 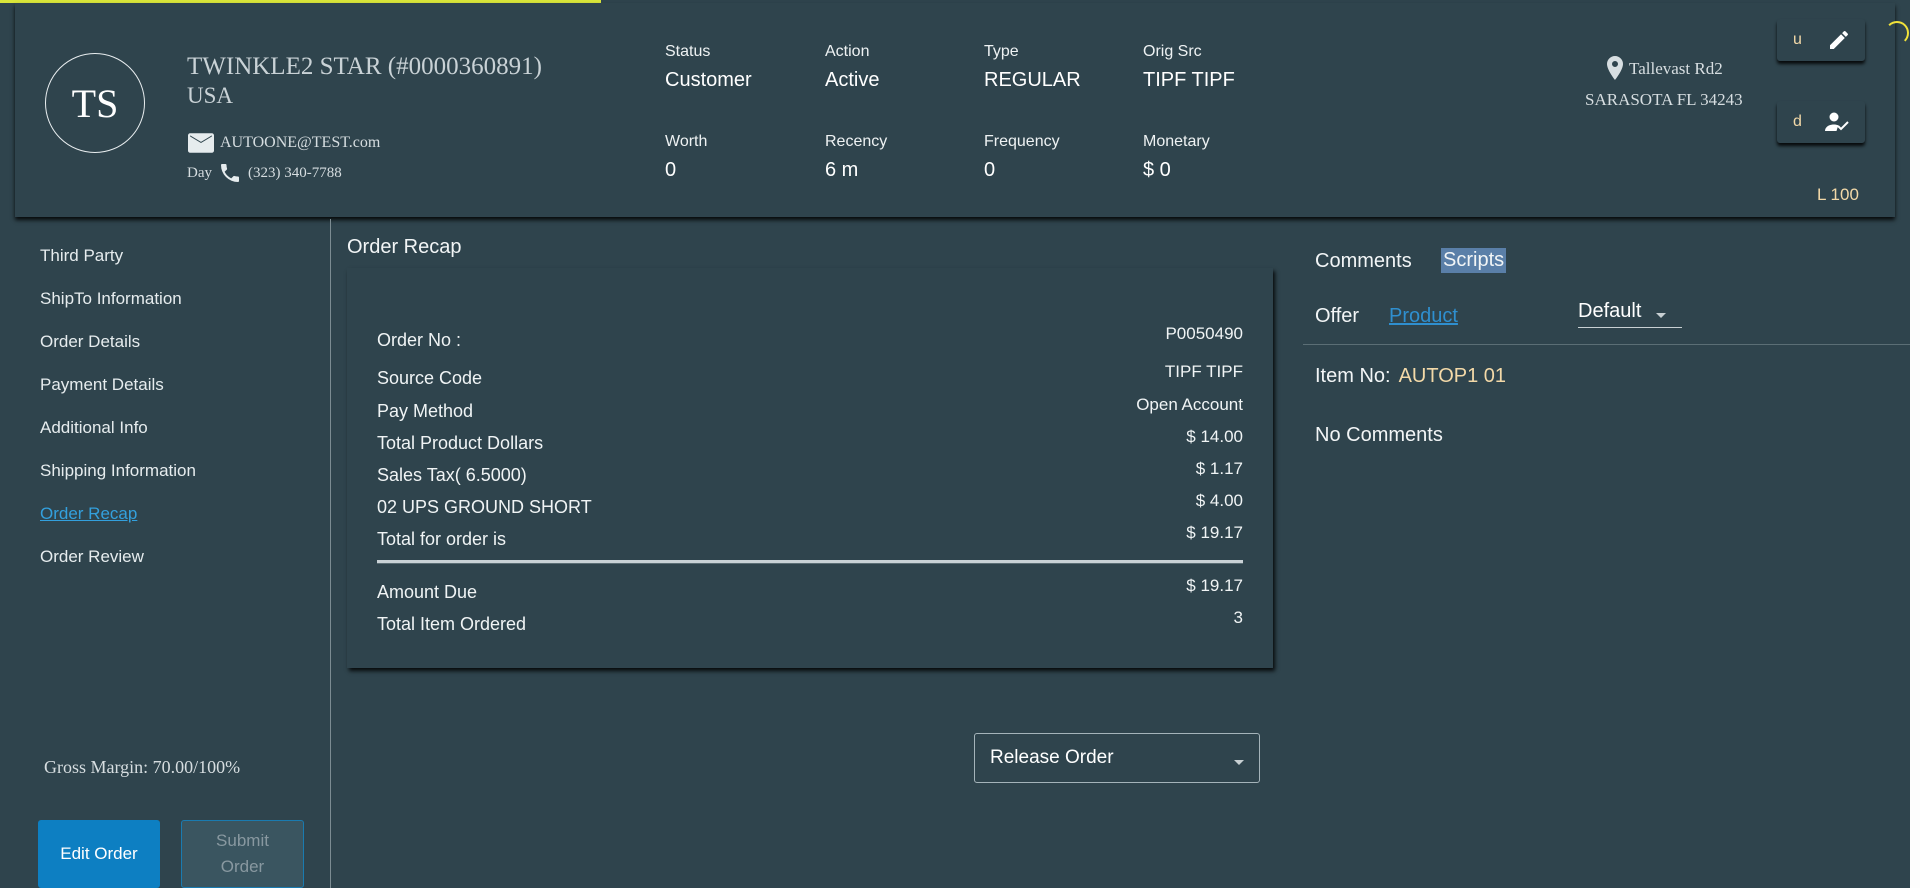 I want to click on loading-spinner-icon, so click(x=1897, y=33).